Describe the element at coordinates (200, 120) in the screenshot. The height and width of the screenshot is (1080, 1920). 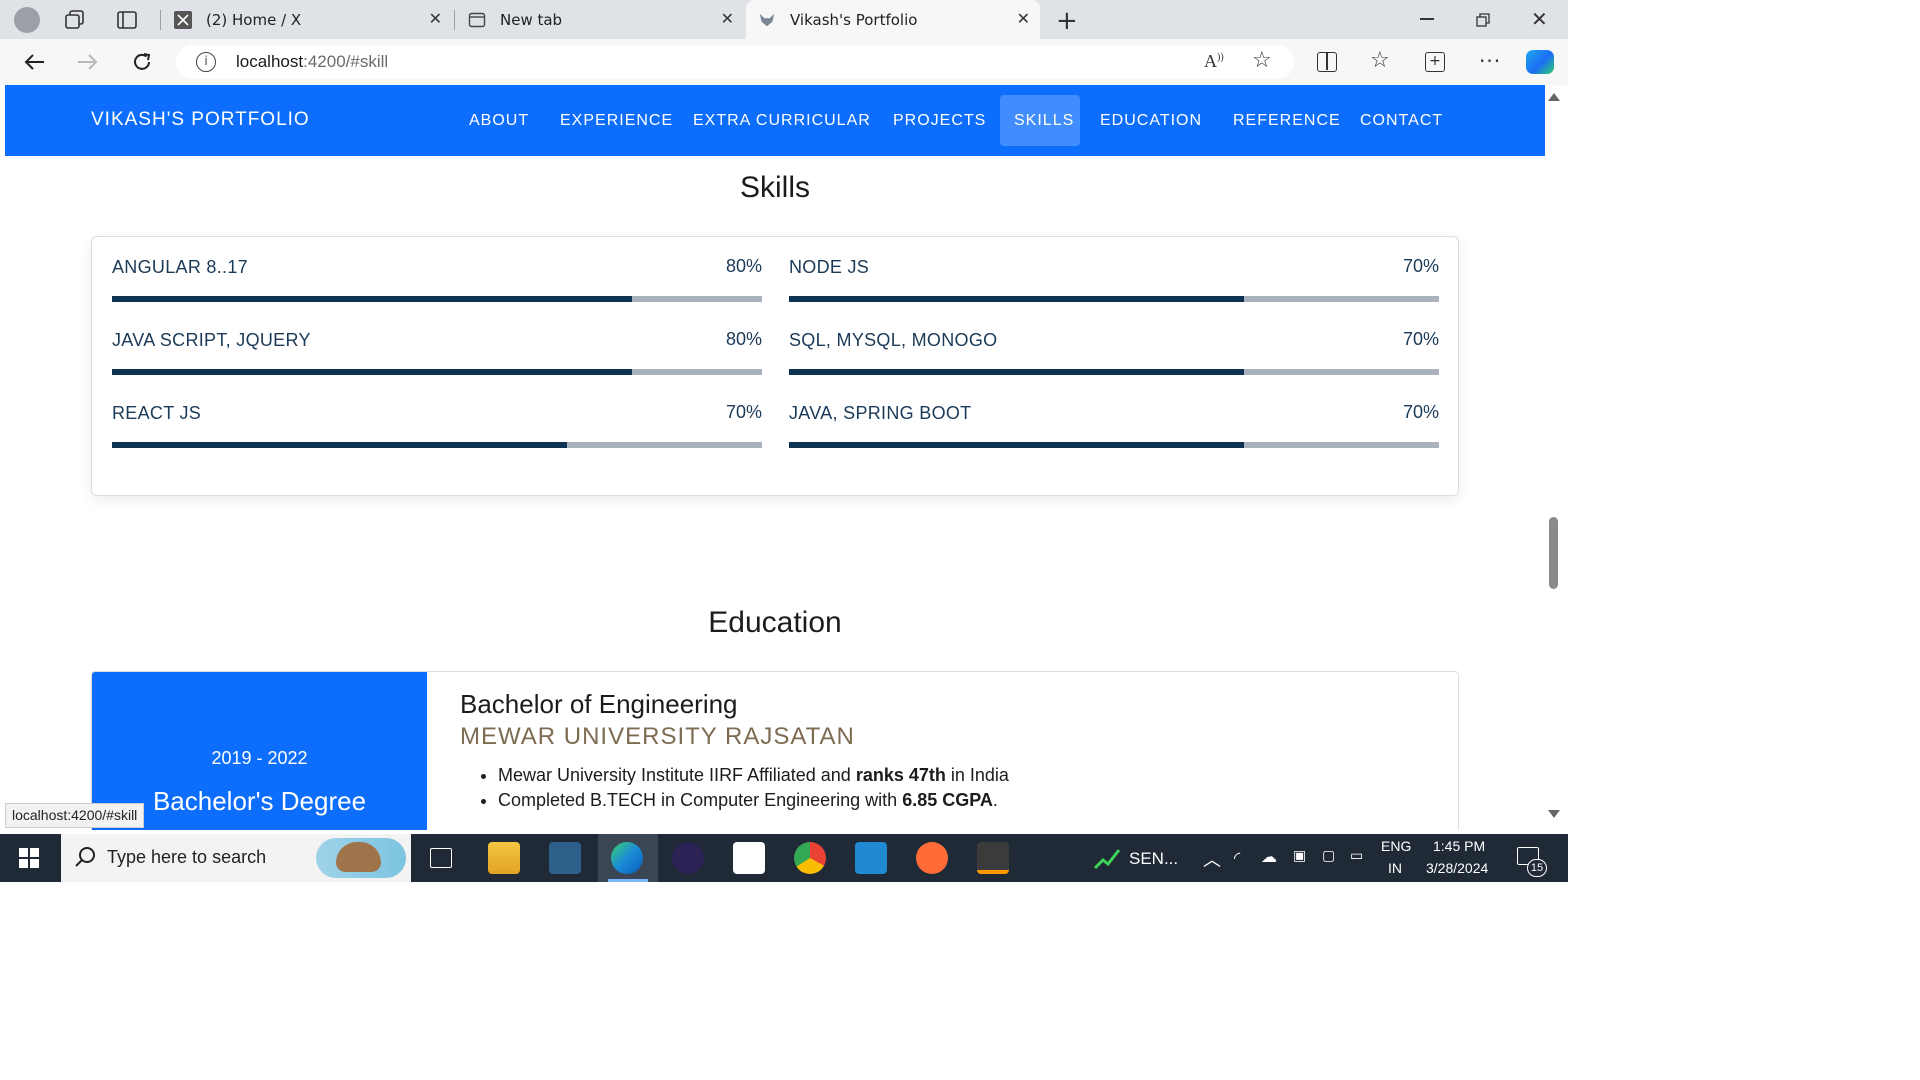
I see `site-brand: VIKASH'S PORTFOLIO` at that location.